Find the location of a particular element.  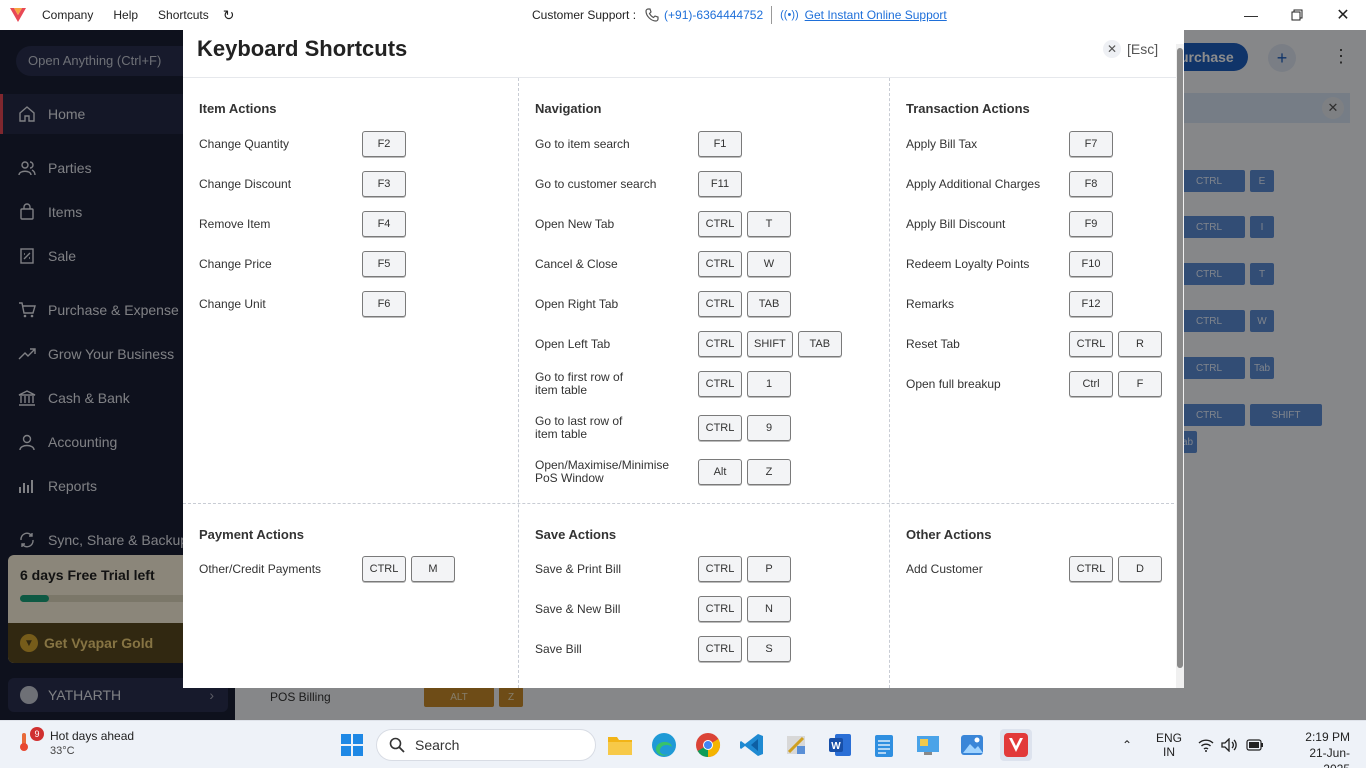

maximize-button is located at coordinates (1297, 15).